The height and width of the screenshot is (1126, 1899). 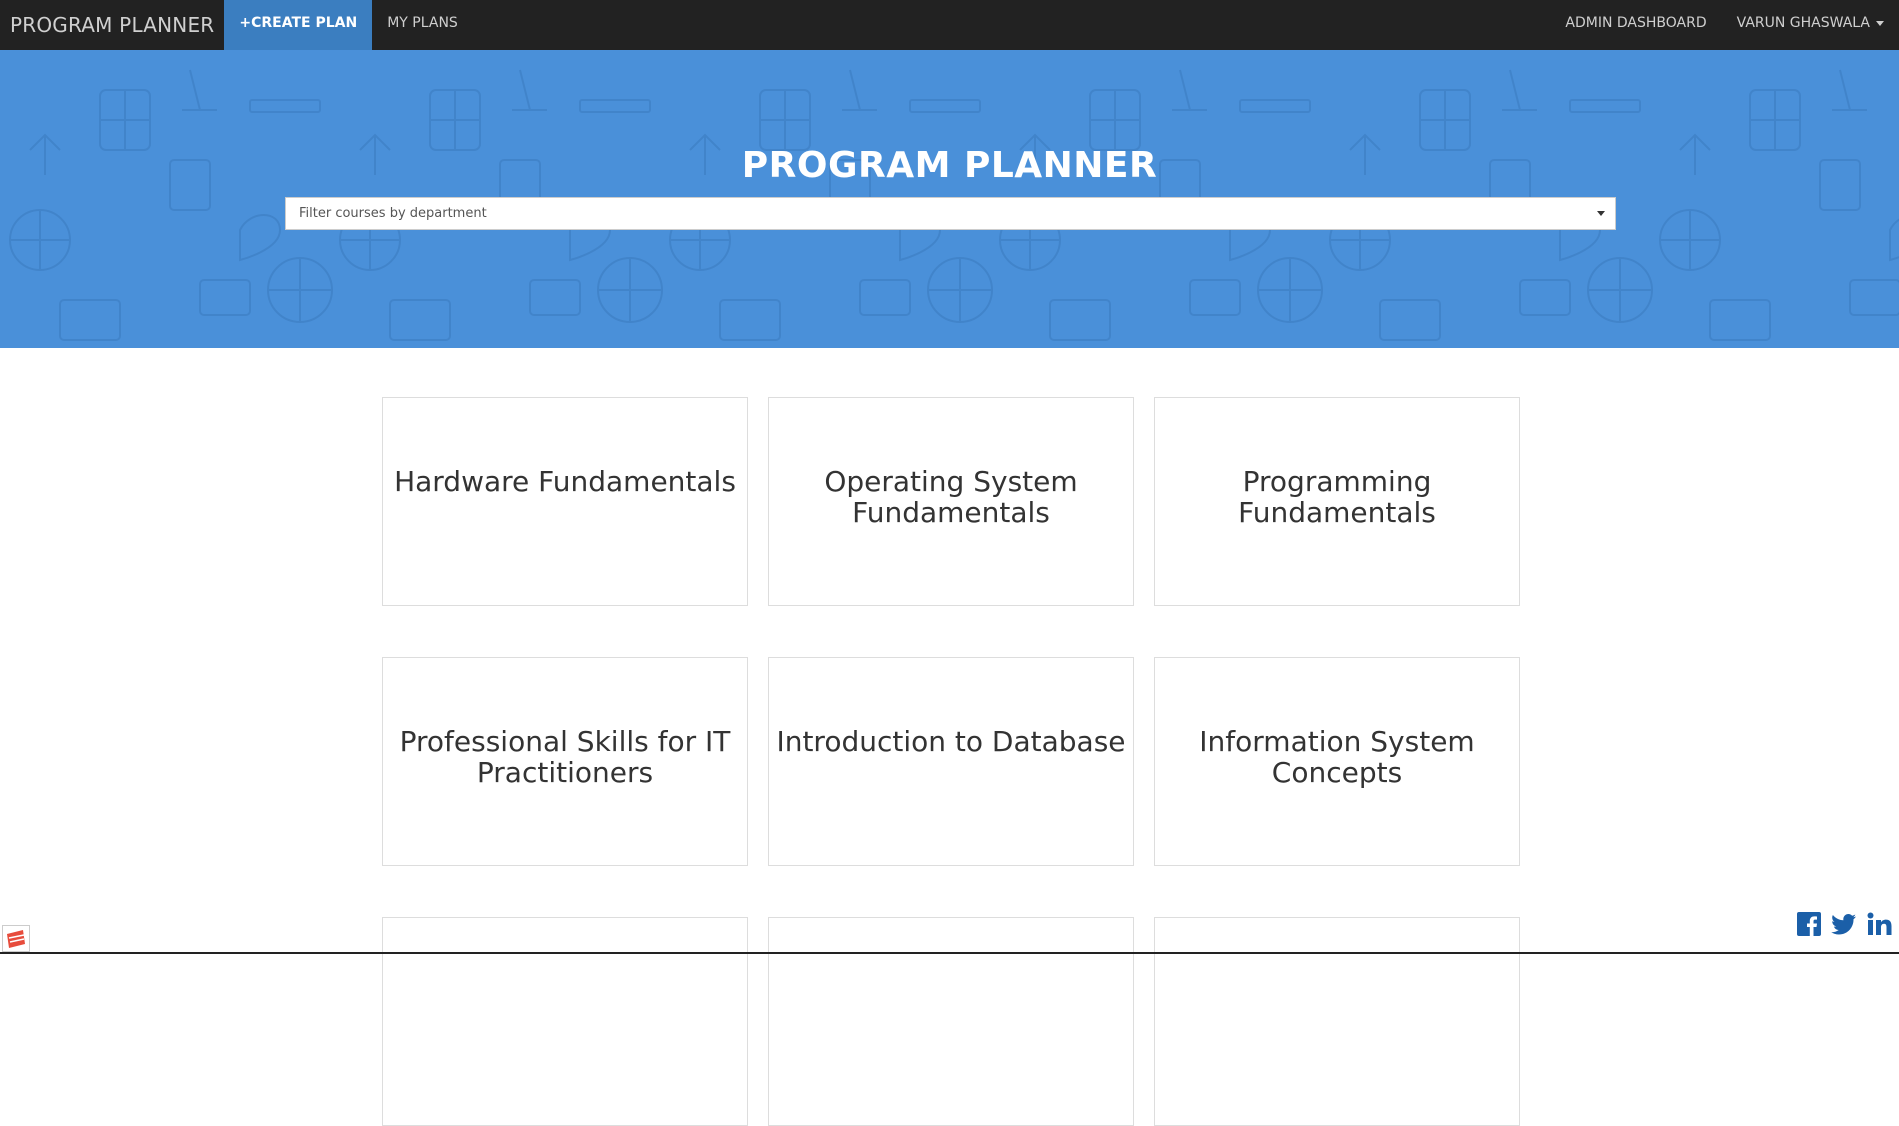 I want to click on create-plan-button: +CREATE PLAN, so click(x=298, y=25).